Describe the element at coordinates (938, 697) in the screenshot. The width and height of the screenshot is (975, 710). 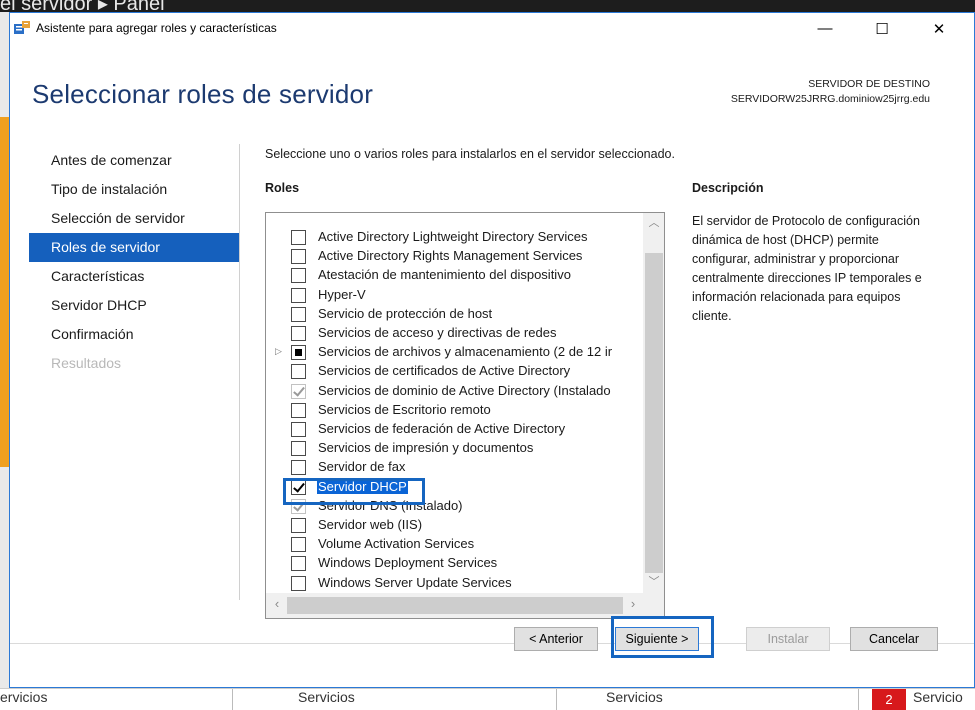
I see `background-services-label: Servicio` at that location.